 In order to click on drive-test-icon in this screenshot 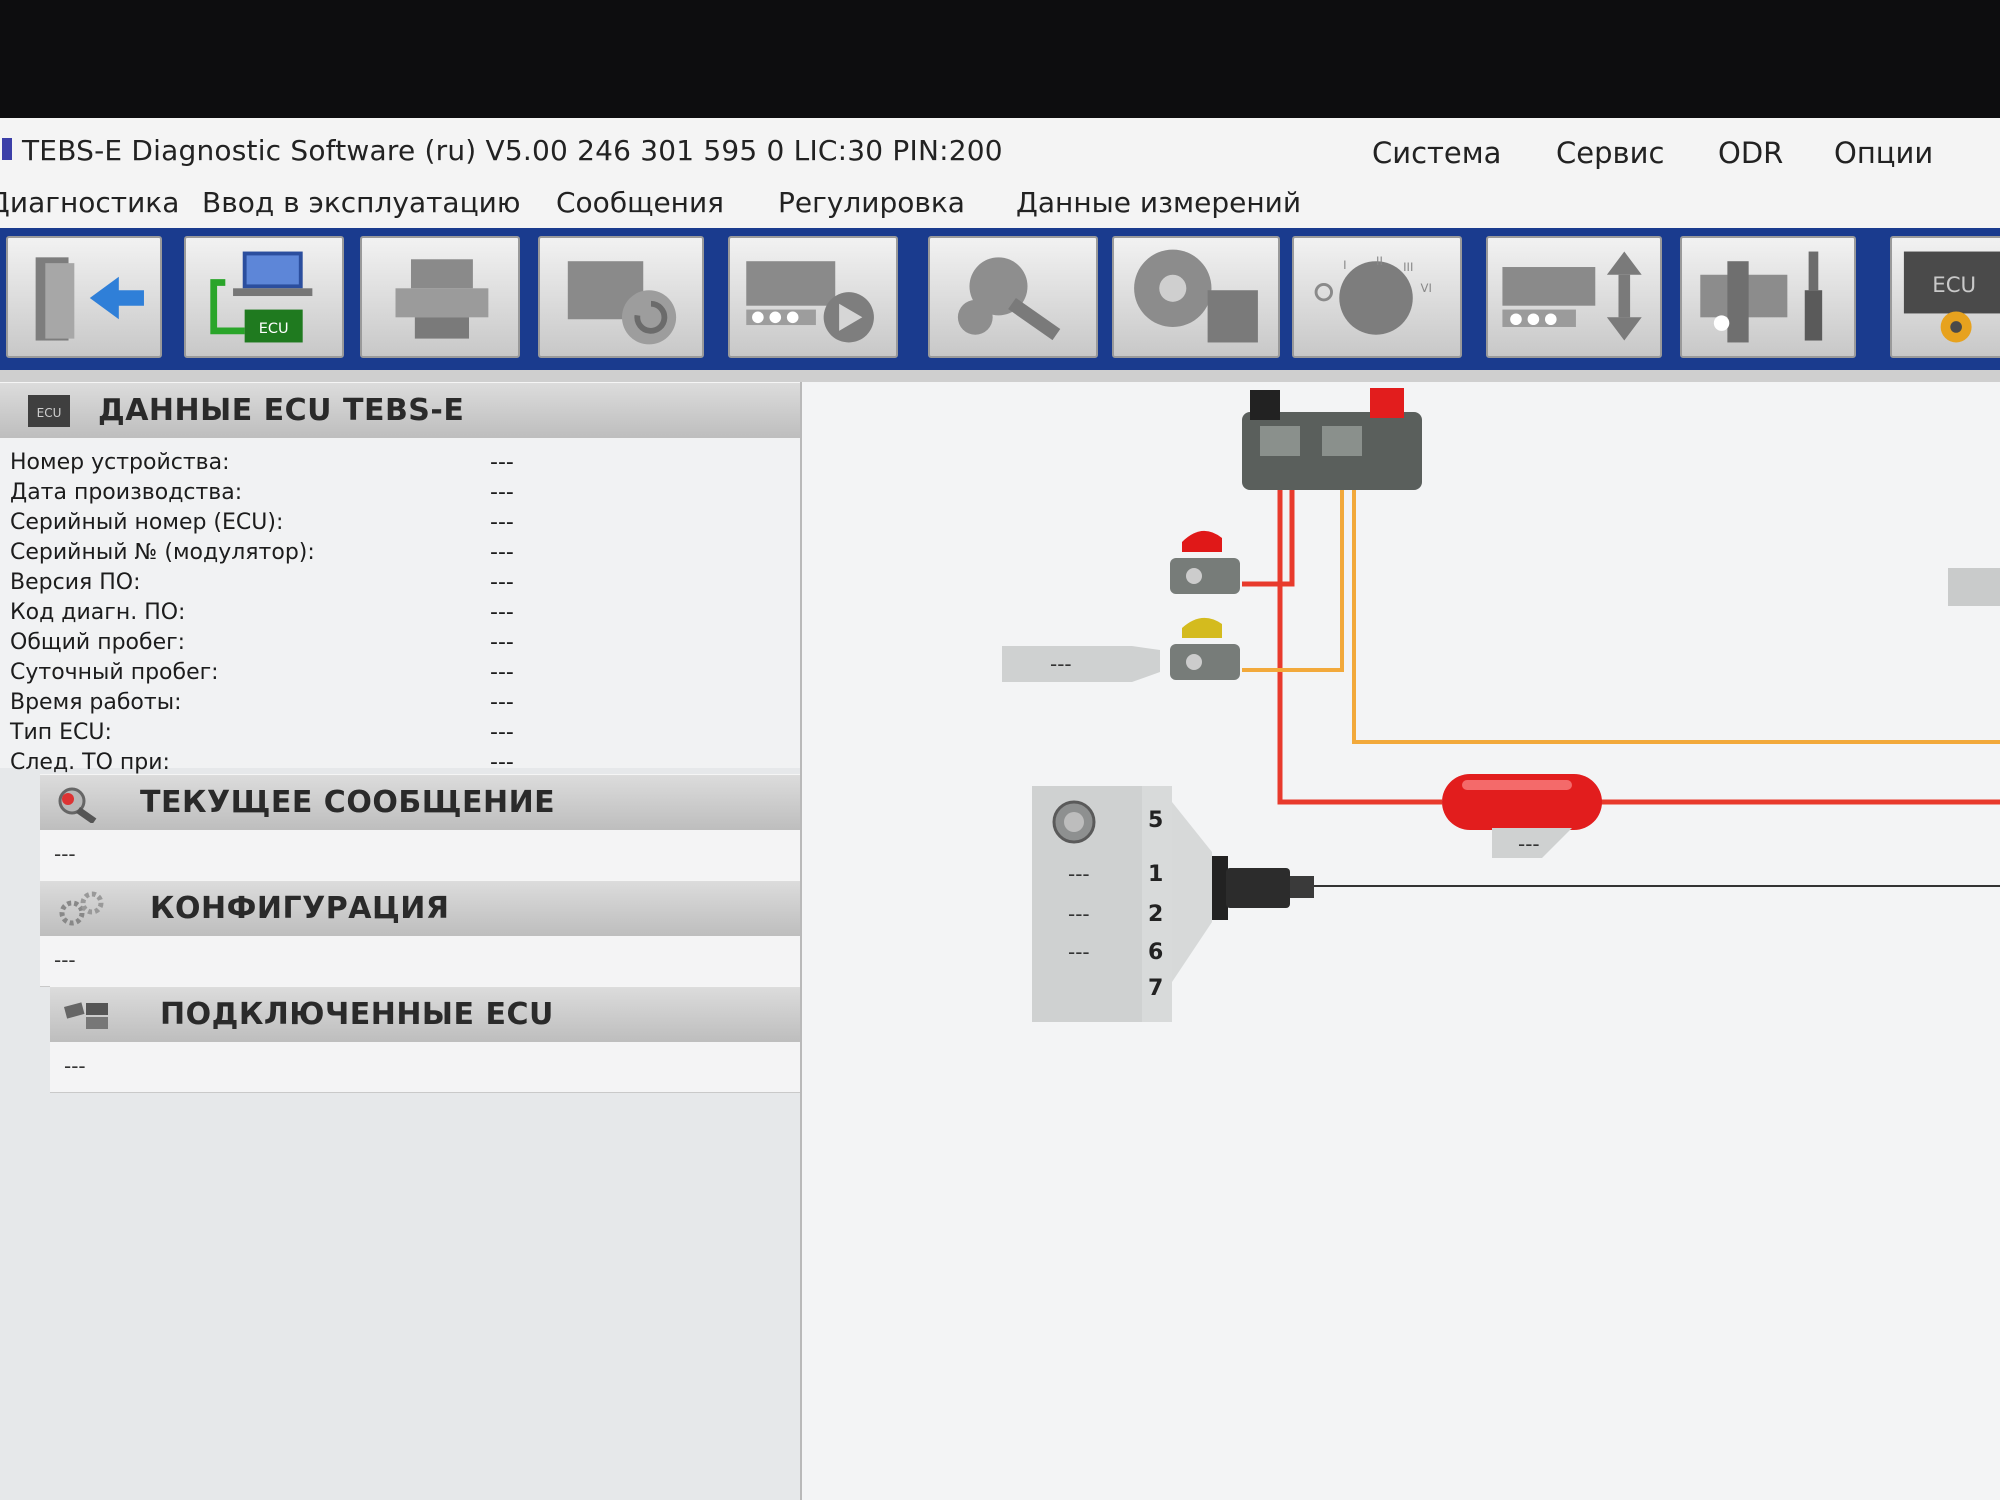, I will do `click(810, 302)`.